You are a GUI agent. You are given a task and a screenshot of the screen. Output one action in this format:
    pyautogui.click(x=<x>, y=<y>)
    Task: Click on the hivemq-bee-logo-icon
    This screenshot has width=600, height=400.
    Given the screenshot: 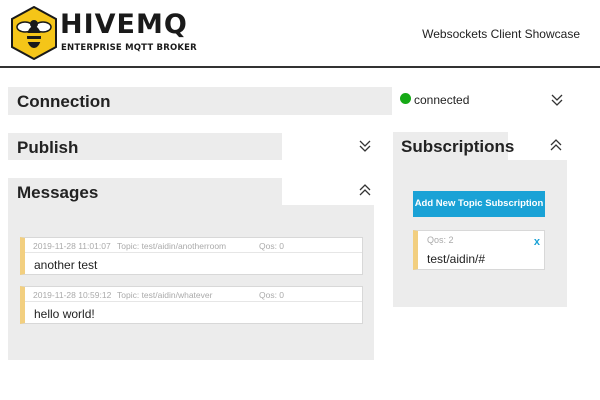 What is the action you would take?
    pyautogui.click(x=34, y=33)
    